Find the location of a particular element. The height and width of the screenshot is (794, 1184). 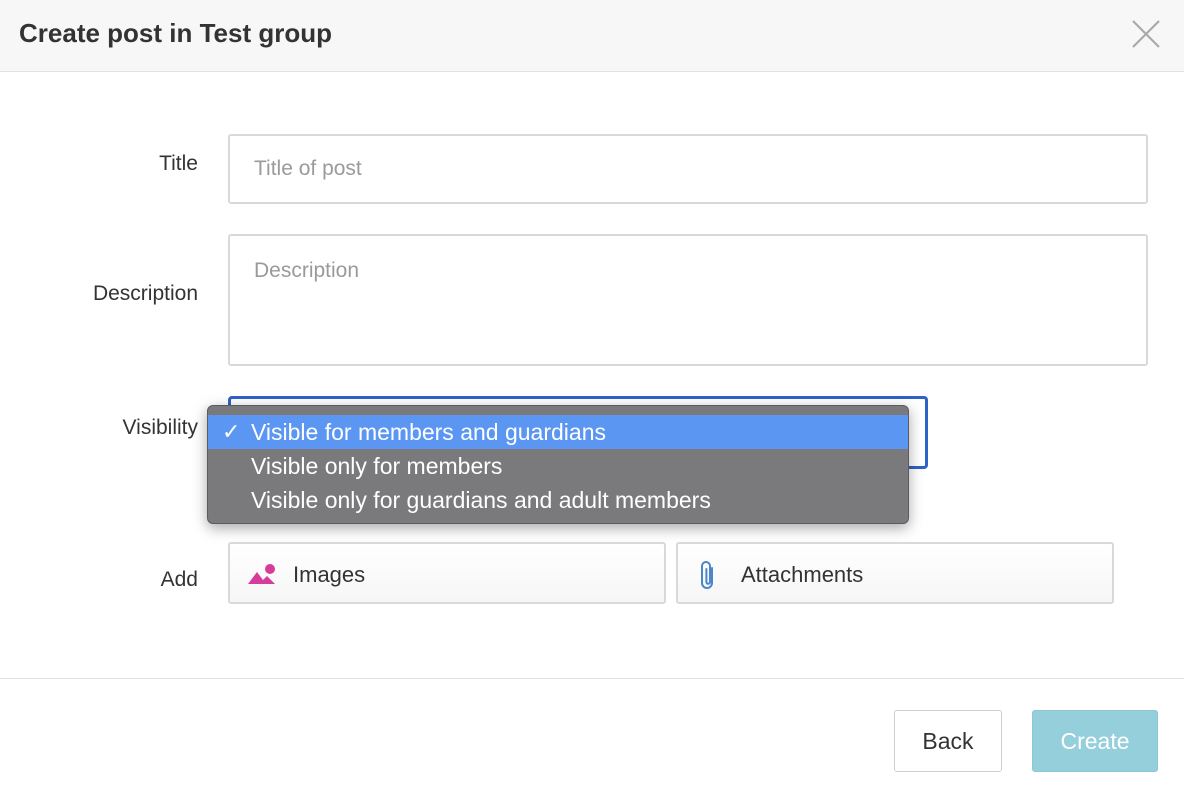

dialog-title: Create post in Test group is located at coordinates (175, 33).